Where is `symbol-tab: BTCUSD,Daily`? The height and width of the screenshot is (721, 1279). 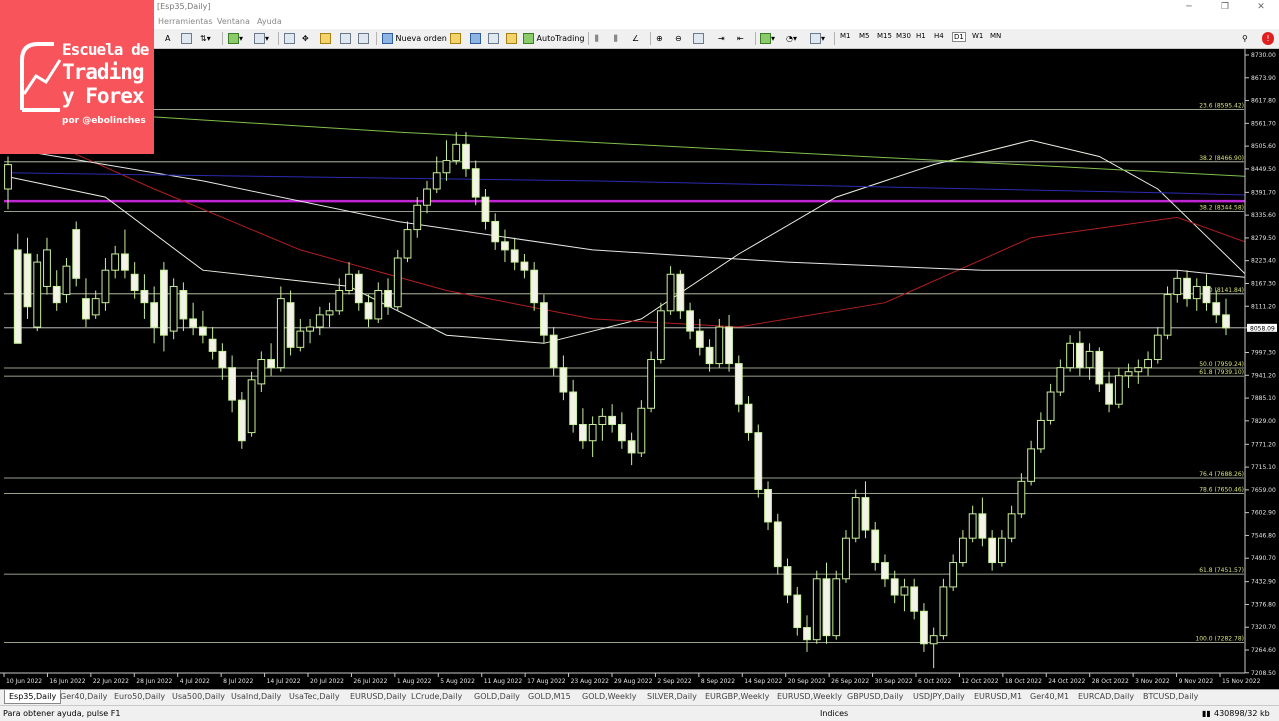 symbol-tab: BTCUSD,Daily is located at coordinates (1170, 696).